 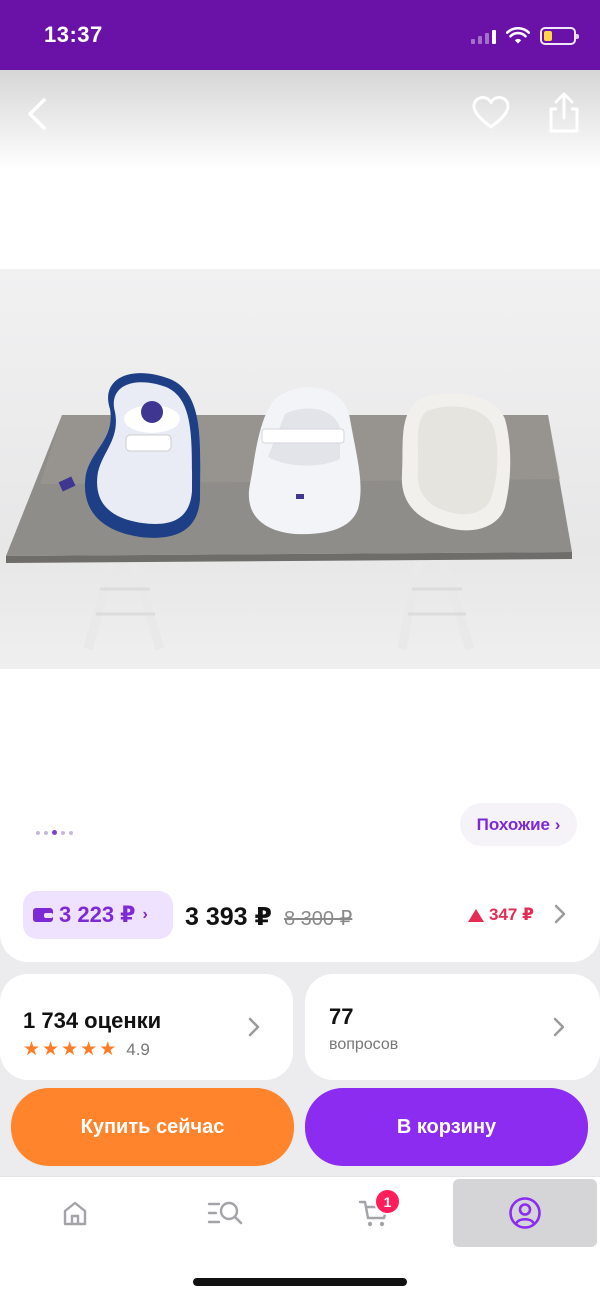 I want to click on cellular-signal-icon, so click(x=483, y=36).